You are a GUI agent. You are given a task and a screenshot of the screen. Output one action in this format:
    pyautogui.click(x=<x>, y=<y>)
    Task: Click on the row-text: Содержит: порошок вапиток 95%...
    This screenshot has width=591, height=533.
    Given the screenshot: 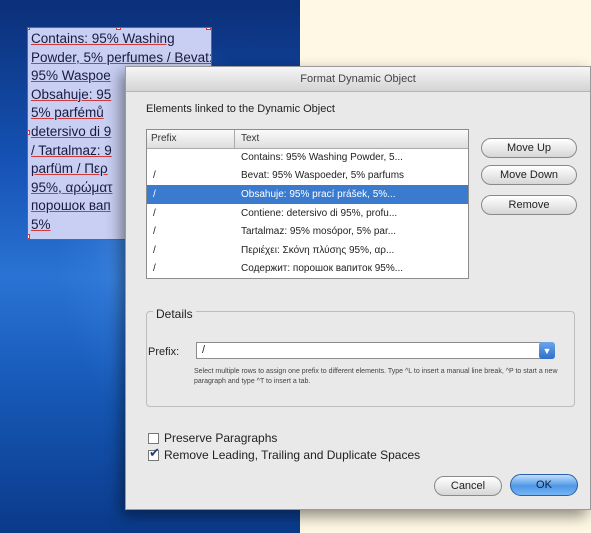 What is the action you would take?
    pyautogui.click(x=322, y=269)
    